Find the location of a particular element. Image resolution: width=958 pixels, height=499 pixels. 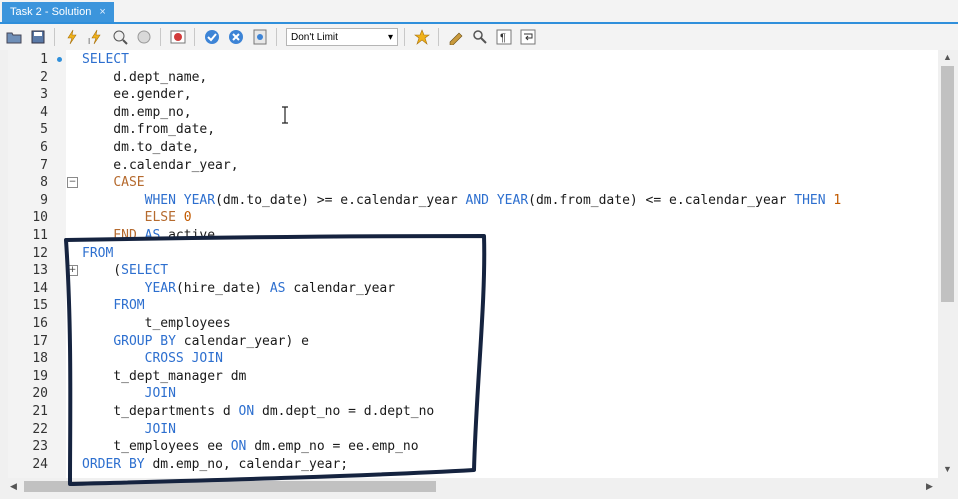

code-line: 11 END AS active is located at coordinates (473, 236).